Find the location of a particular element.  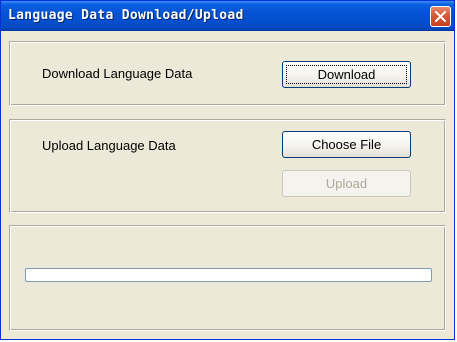

upload-label: Upload Language Data is located at coordinates (109, 145).